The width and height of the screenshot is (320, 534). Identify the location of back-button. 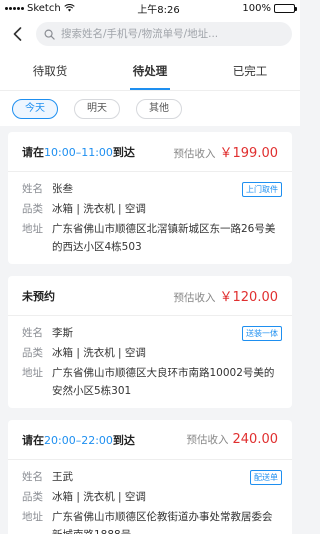
(17, 34).